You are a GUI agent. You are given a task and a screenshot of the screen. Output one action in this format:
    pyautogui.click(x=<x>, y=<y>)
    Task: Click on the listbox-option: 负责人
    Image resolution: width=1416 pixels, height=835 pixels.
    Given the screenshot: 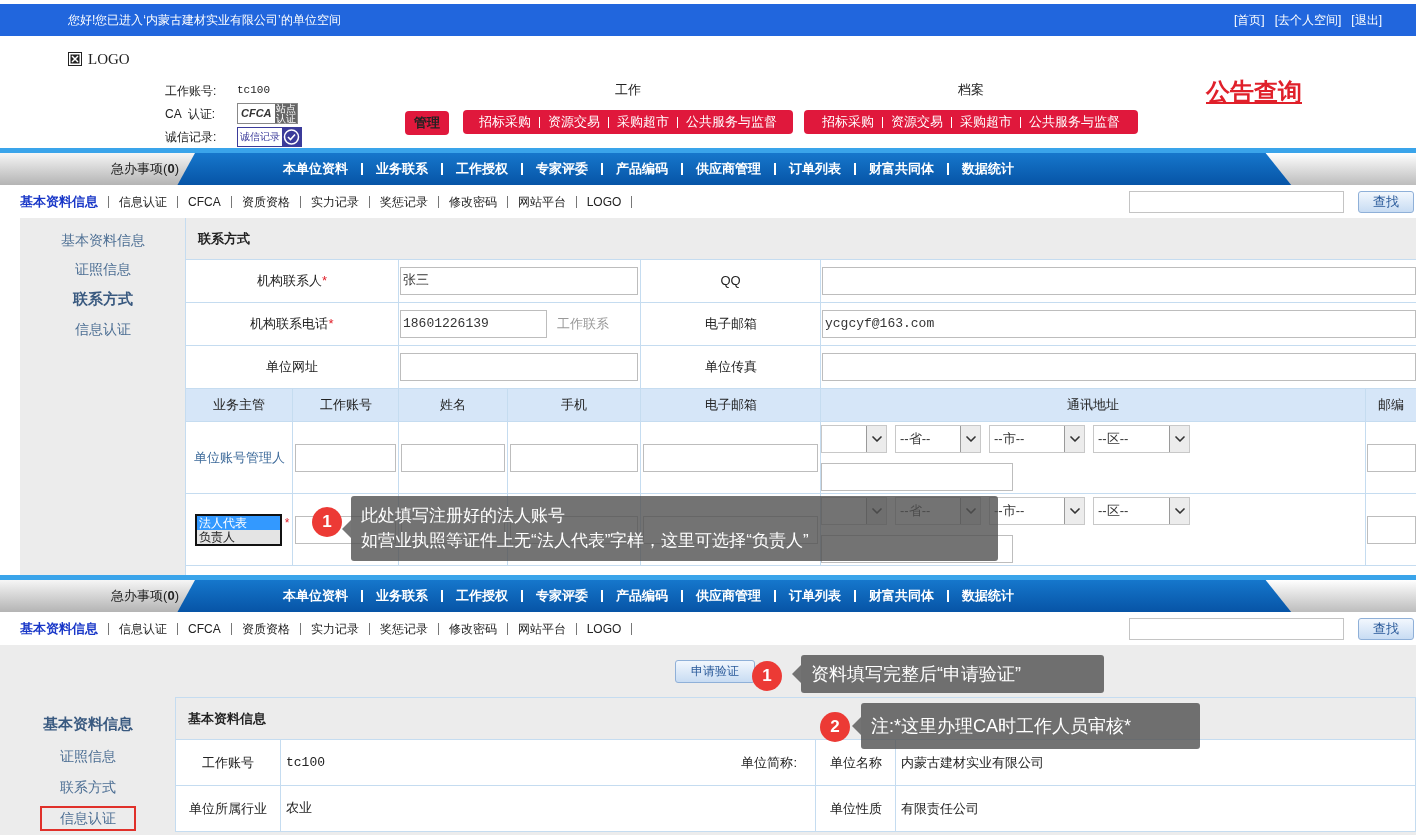 What is the action you would take?
    pyautogui.click(x=238, y=536)
    